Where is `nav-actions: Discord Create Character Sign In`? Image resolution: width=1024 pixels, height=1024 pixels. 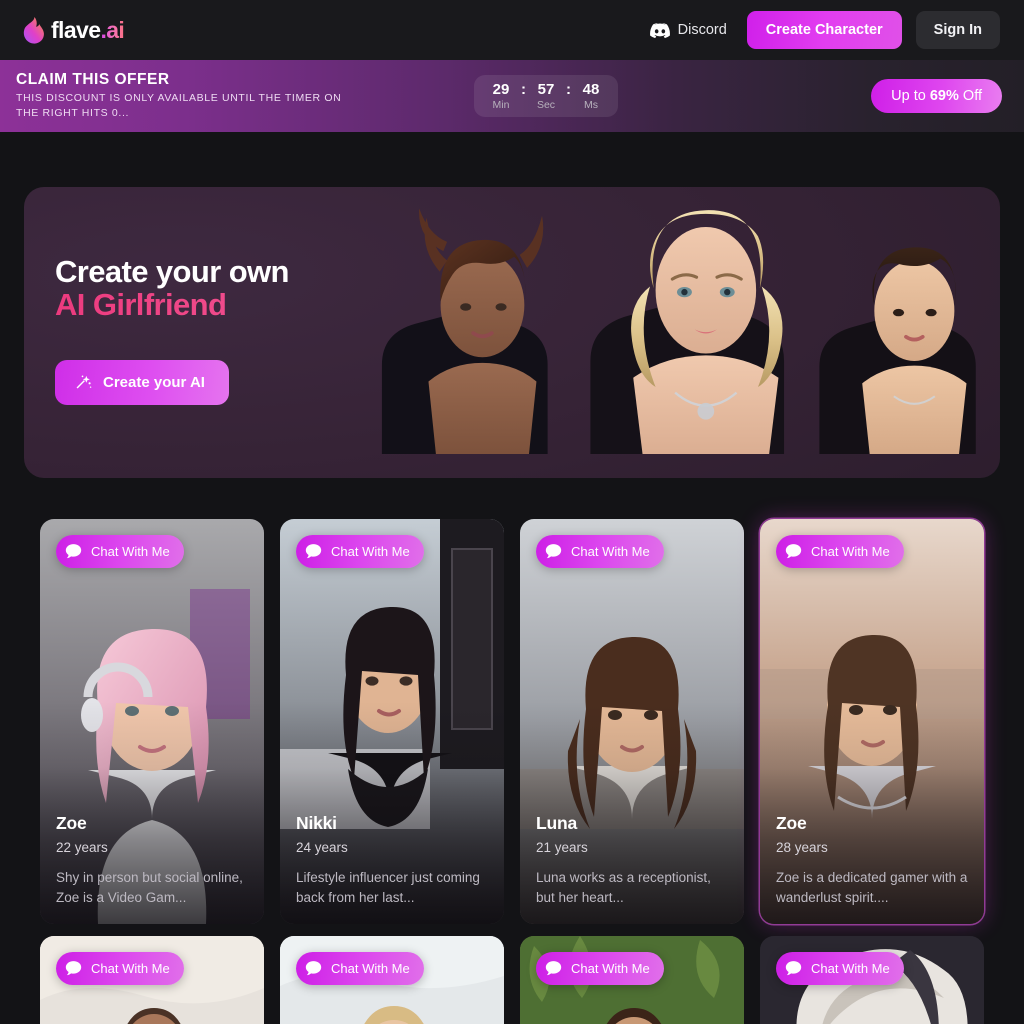 nav-actions: Discord Create Character Sign In is located at coordinates (822, 30).